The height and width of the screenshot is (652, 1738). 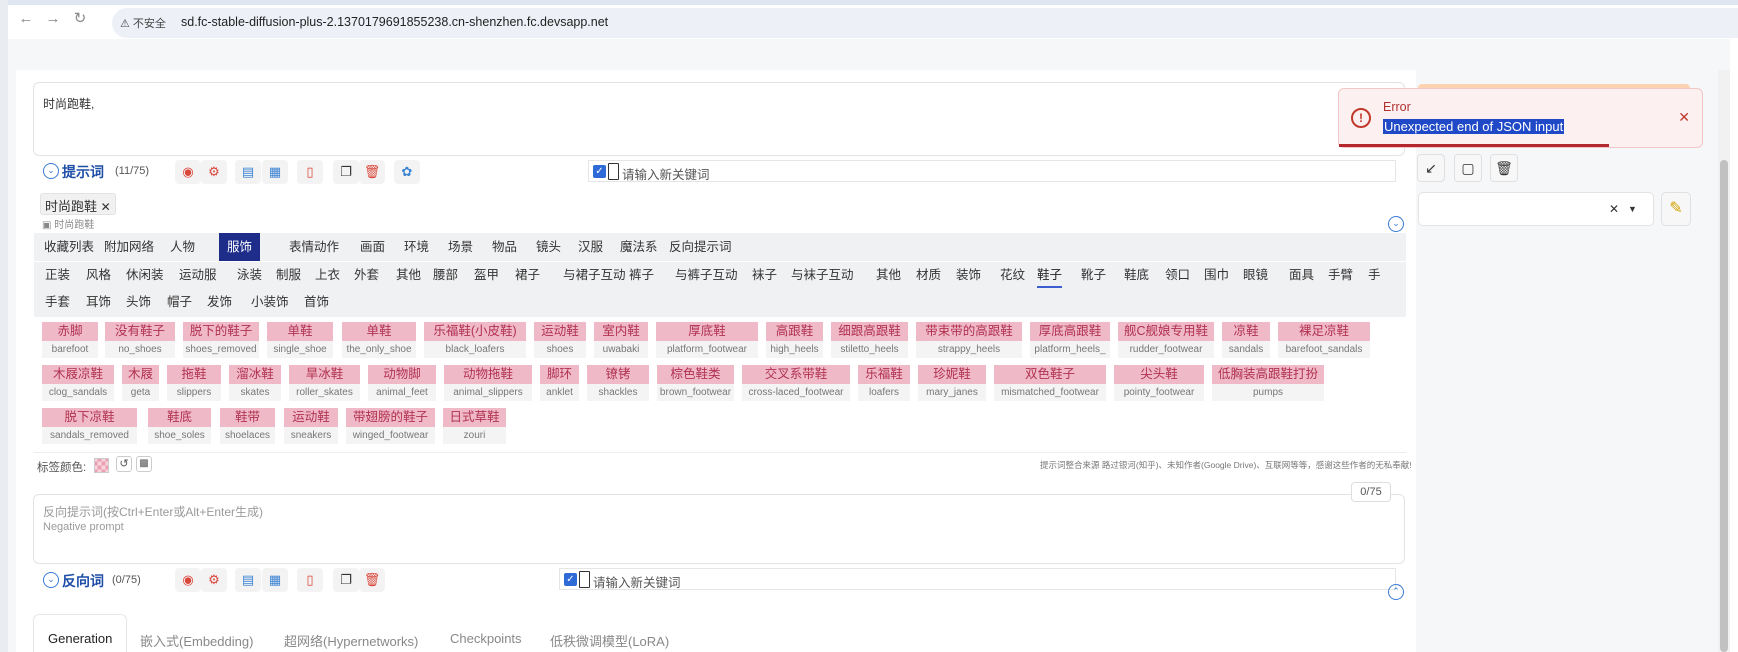 What do you see at coordinates (1136, 275) in the screenshot?
I see `subcategory-tab: 鞋底` at bounding box center [1136, 275].